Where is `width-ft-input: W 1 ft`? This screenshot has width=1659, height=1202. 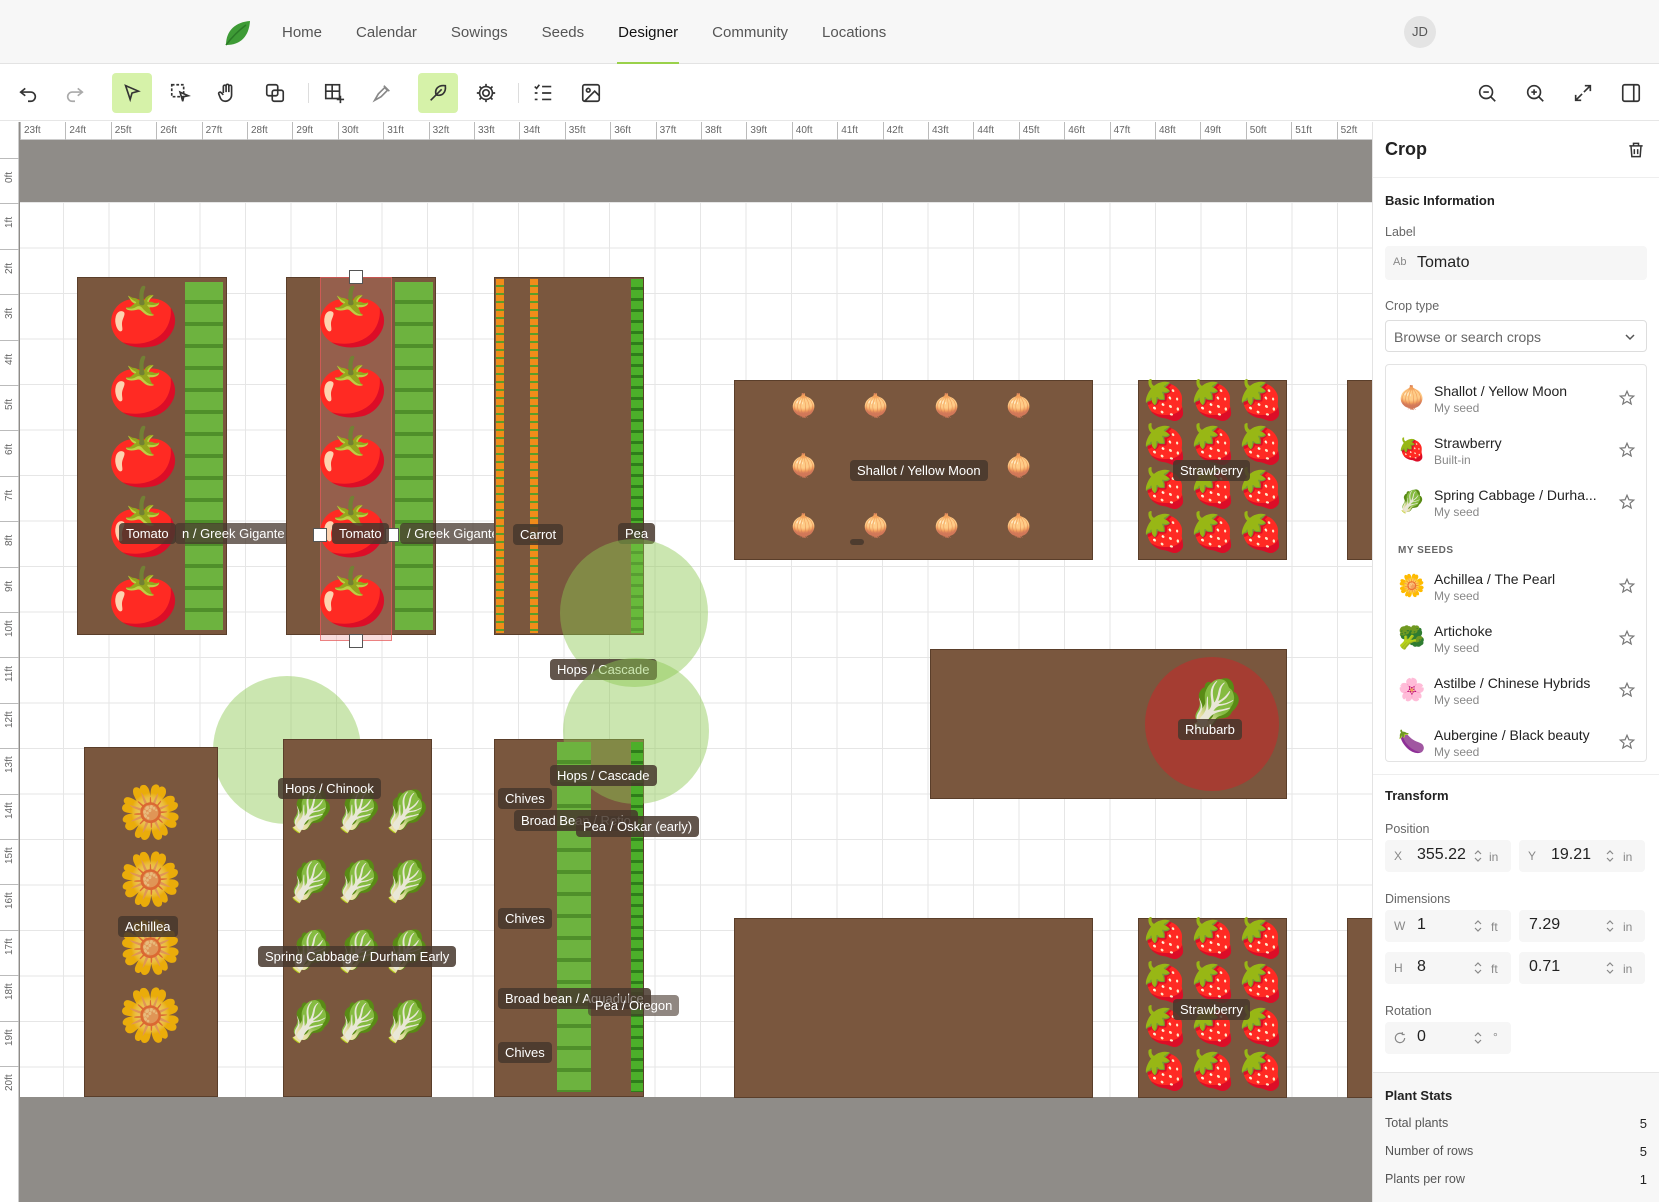 width-ft-input: W 1 ft is located at coordinates (1448, 926).